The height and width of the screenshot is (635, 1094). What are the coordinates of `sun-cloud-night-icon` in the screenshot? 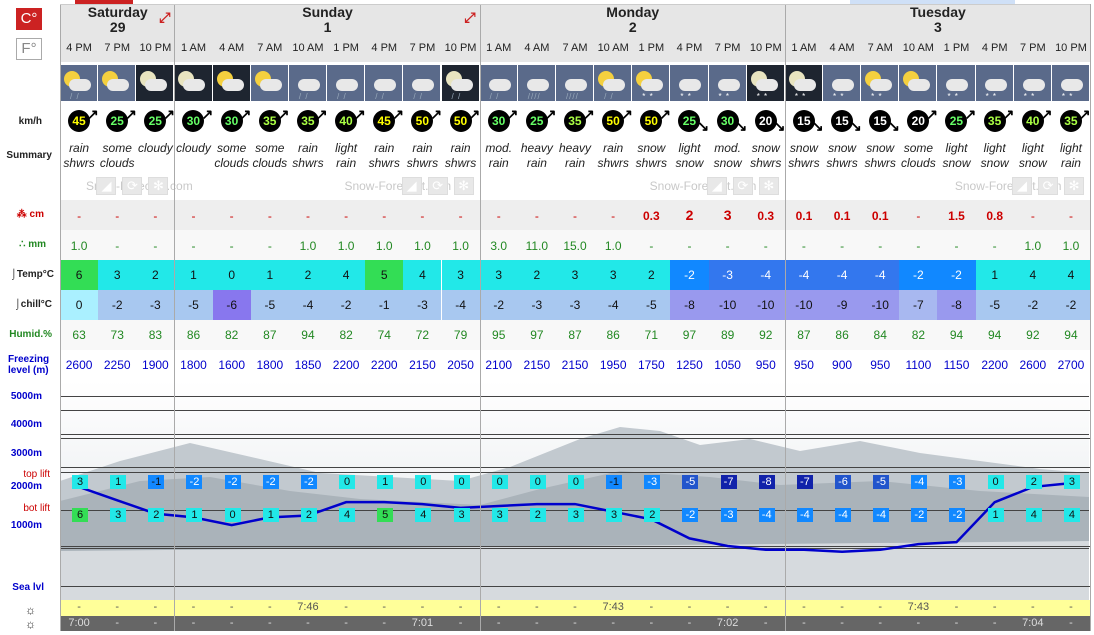 It's located at (231, 83).